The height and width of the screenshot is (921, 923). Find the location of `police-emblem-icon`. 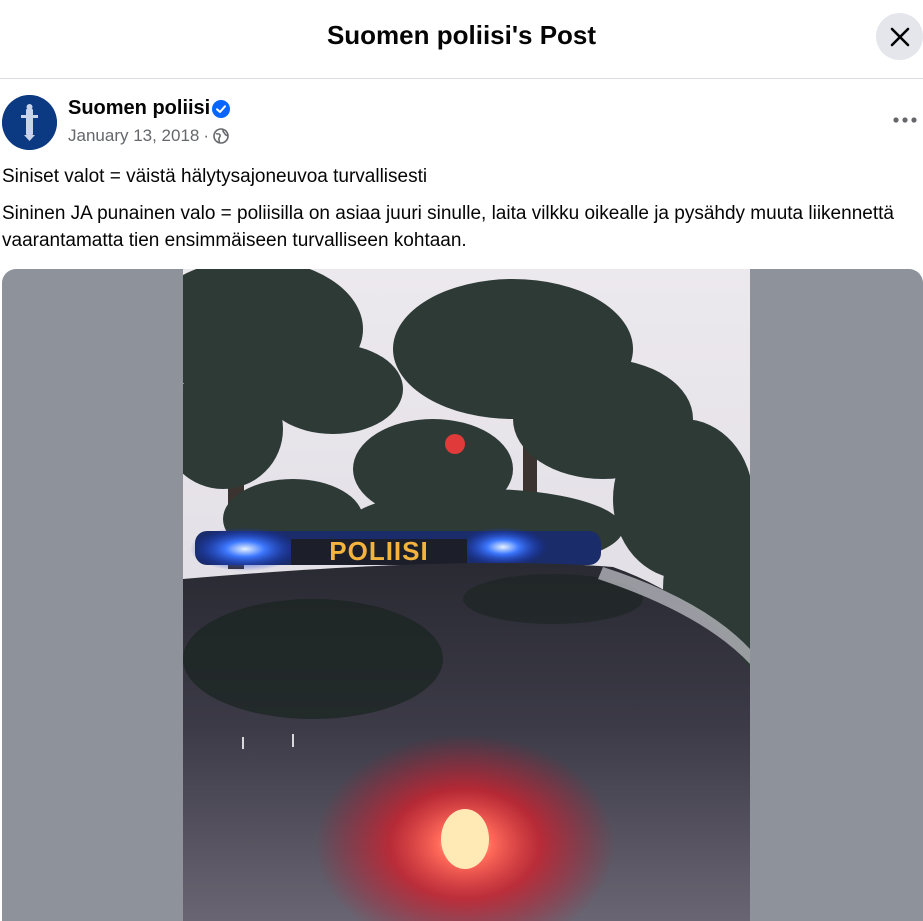

police-emblem-icon is located at coordinates (29, 122).